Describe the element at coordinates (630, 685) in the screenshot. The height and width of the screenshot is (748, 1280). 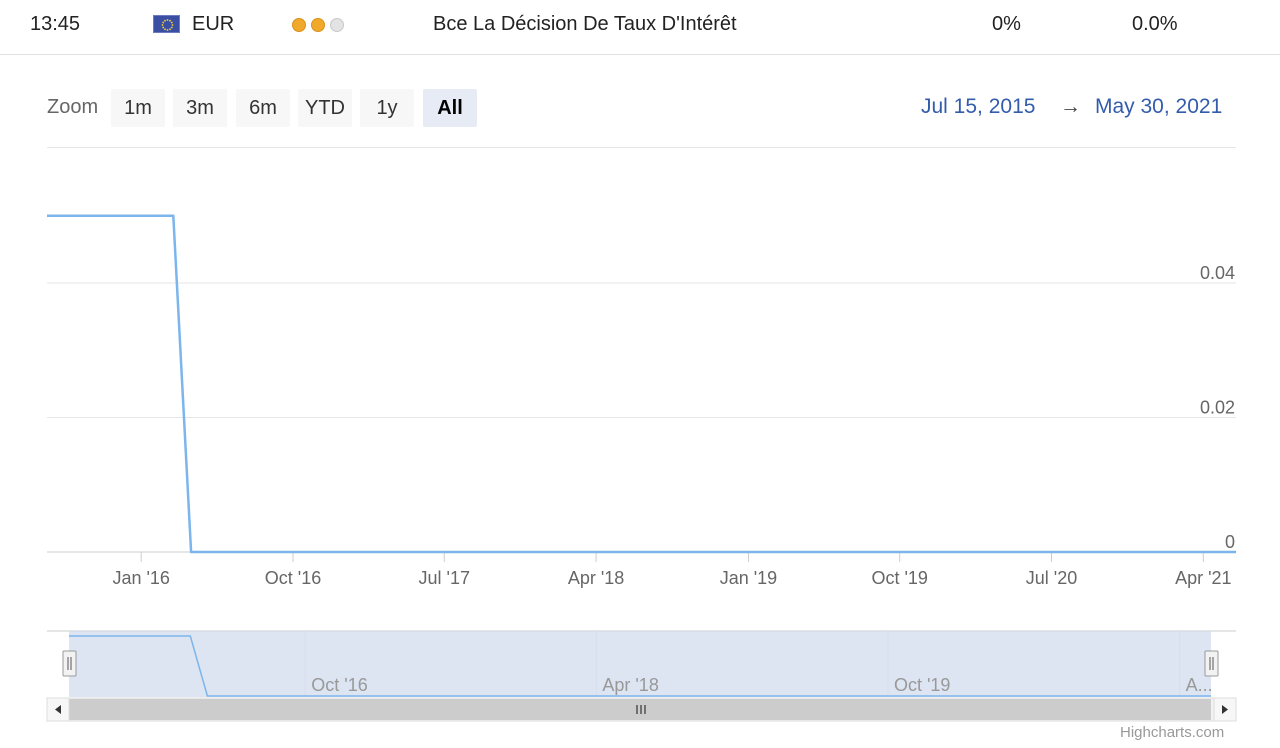
I see `navigator-tick-label: Apr '18` at that location.